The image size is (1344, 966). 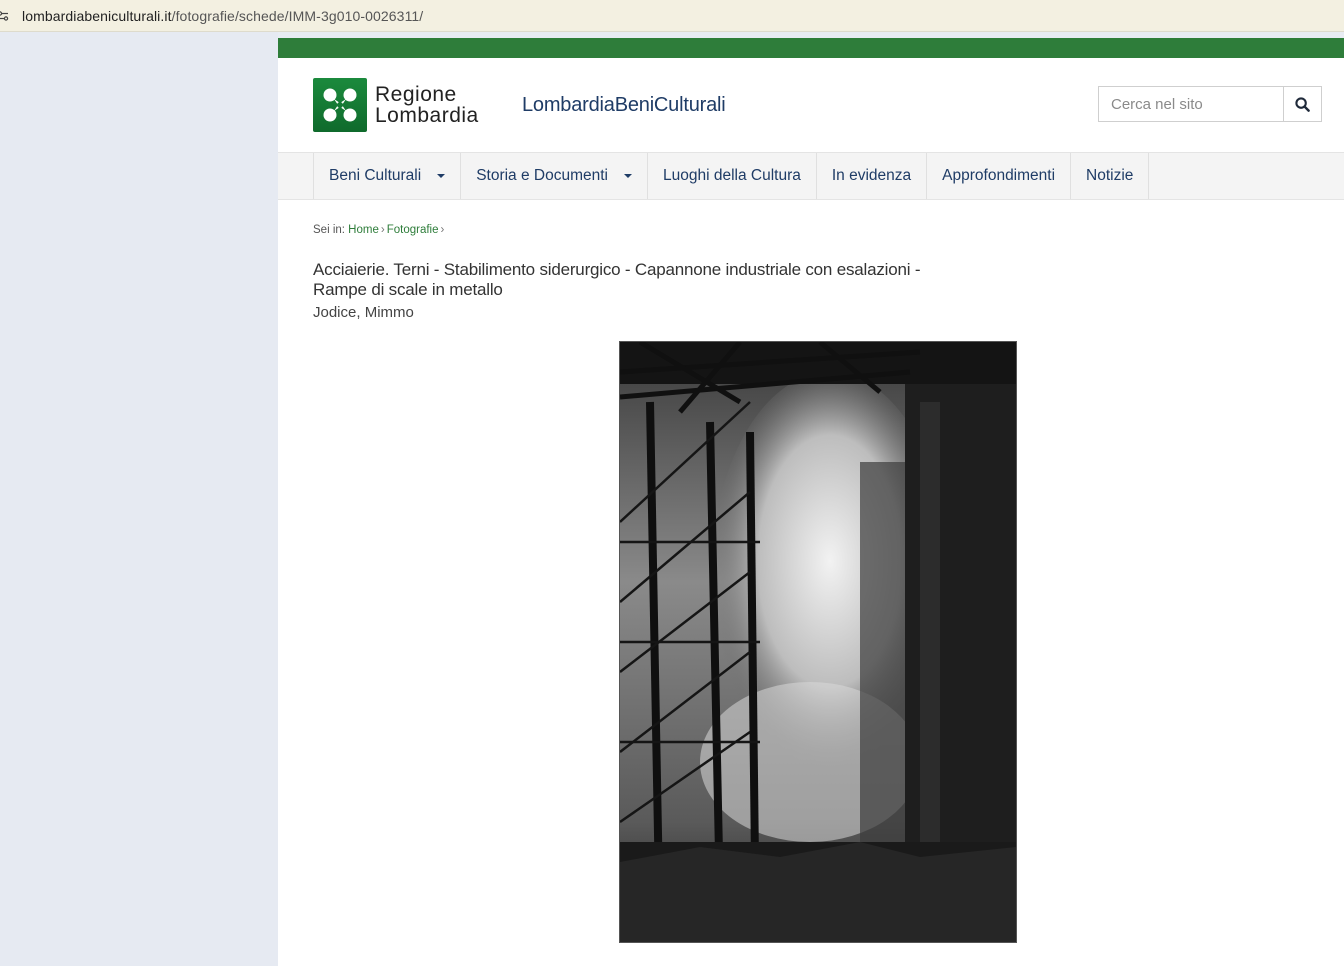 What do you see at coordinates (5, 16) in the screenshot?
I see `site-settings-icon` at bounding box center [5, 16].